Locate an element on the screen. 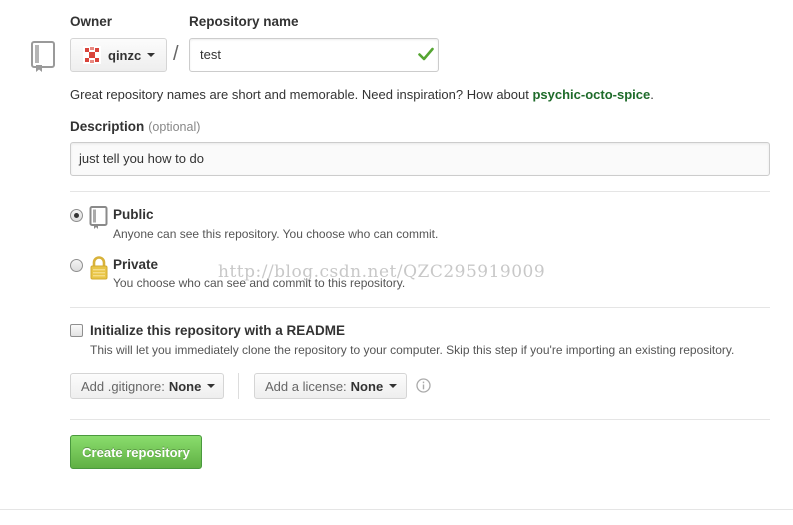  lock-icon is located at coordinates (99, 268).